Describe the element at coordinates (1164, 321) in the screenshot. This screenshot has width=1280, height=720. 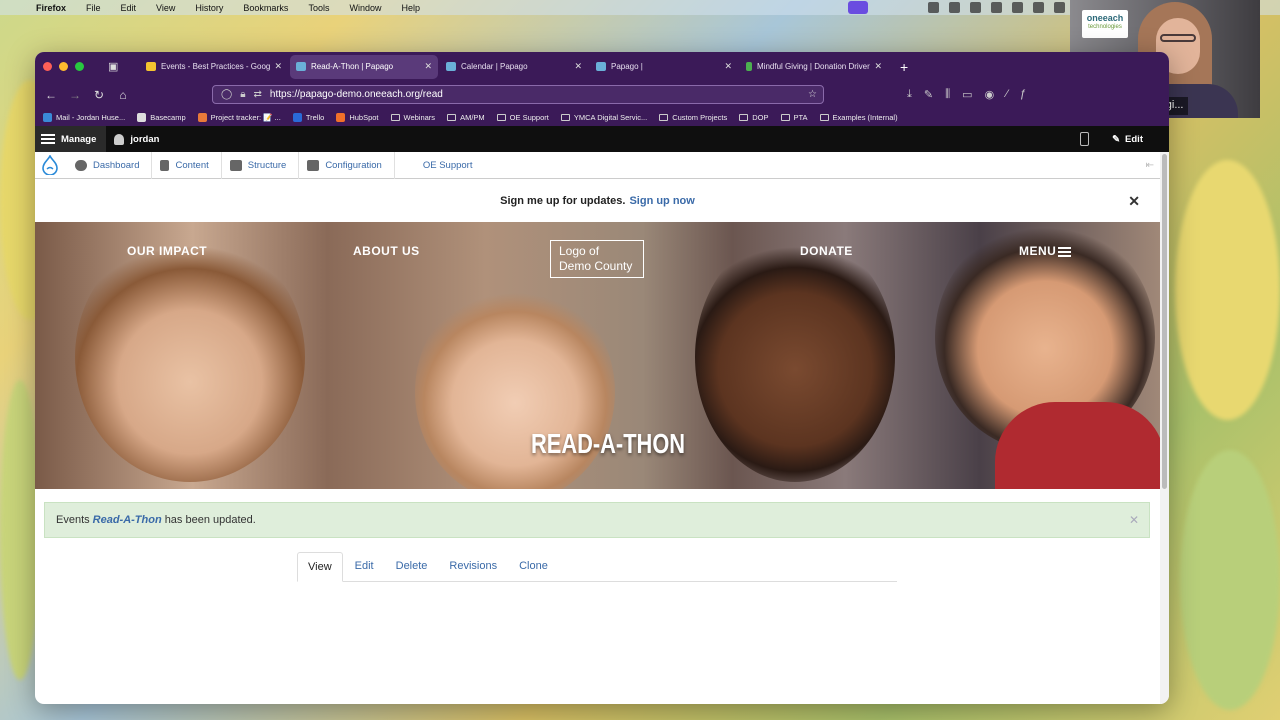
I see `scrollbar-thumb` at that location.